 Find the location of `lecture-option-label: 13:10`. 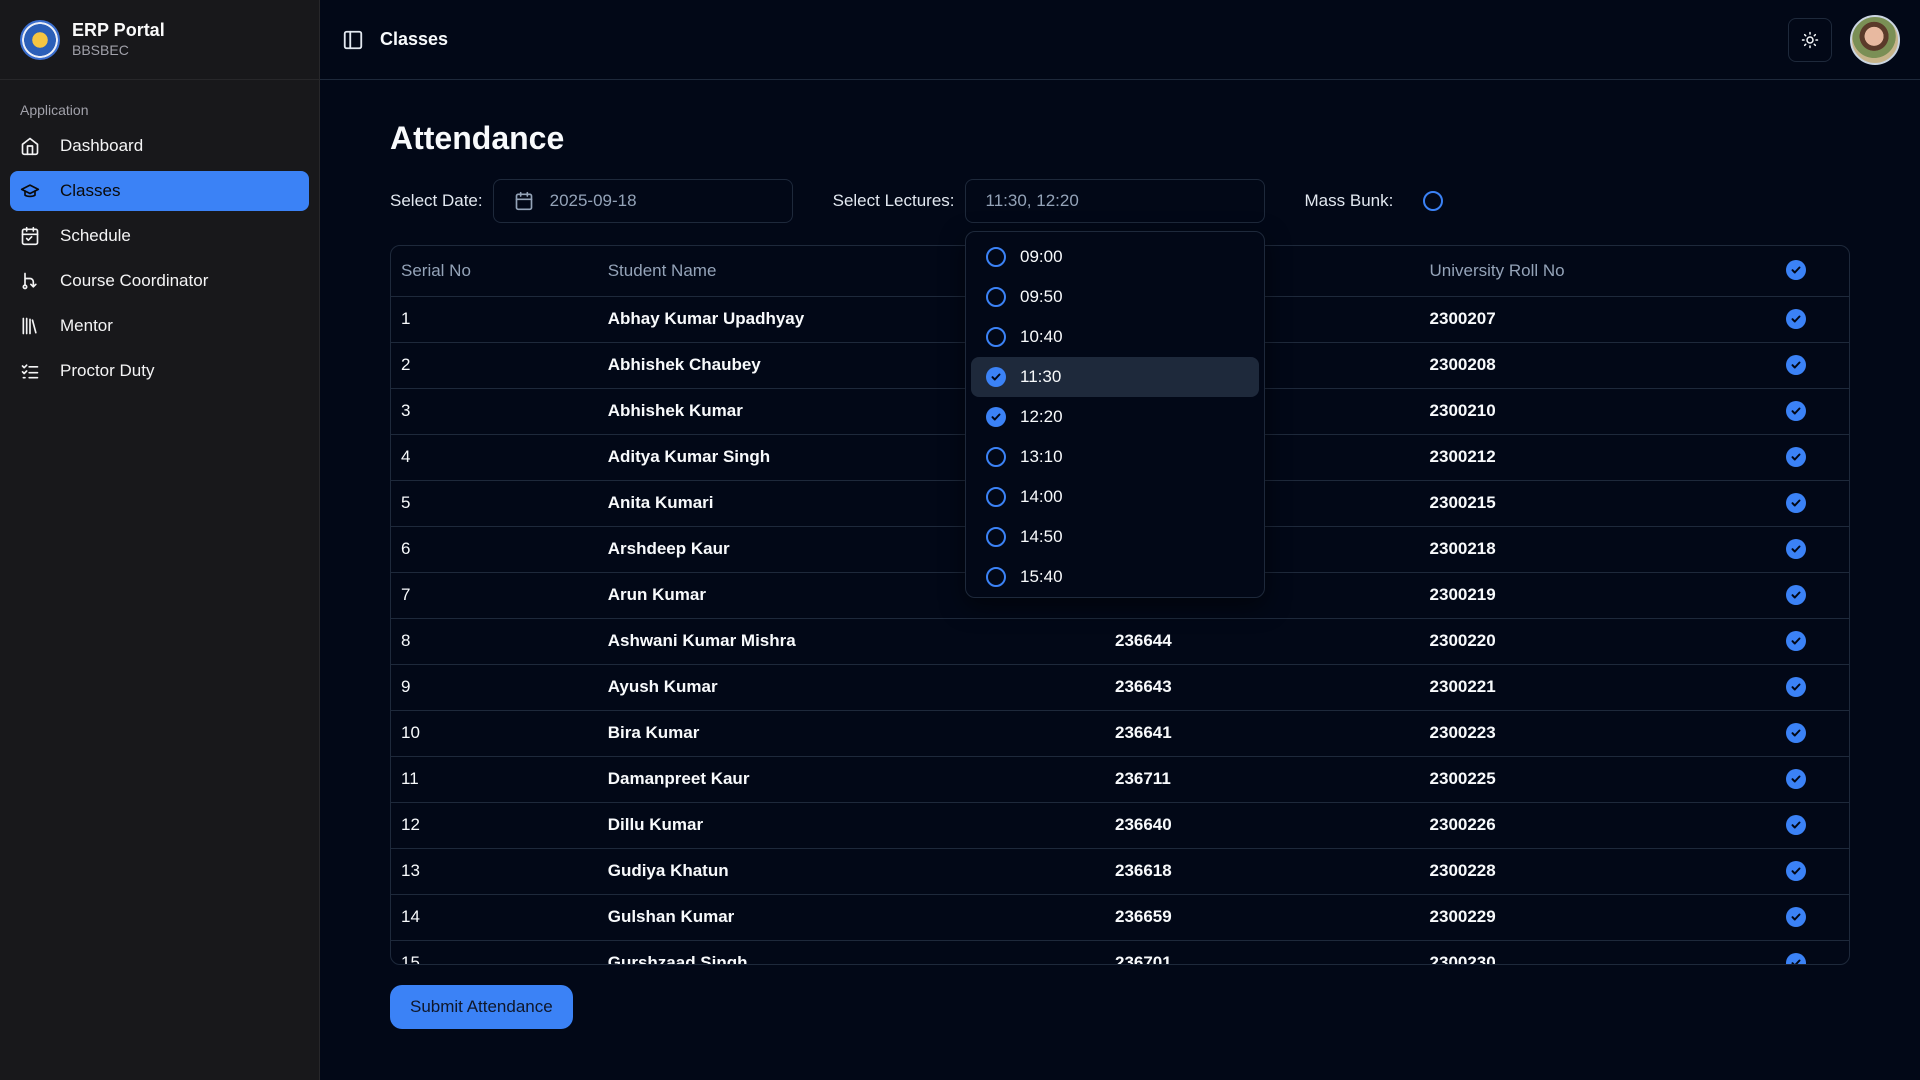

lecture-option-label: 13:10 is located at coordinates (1041, 456).